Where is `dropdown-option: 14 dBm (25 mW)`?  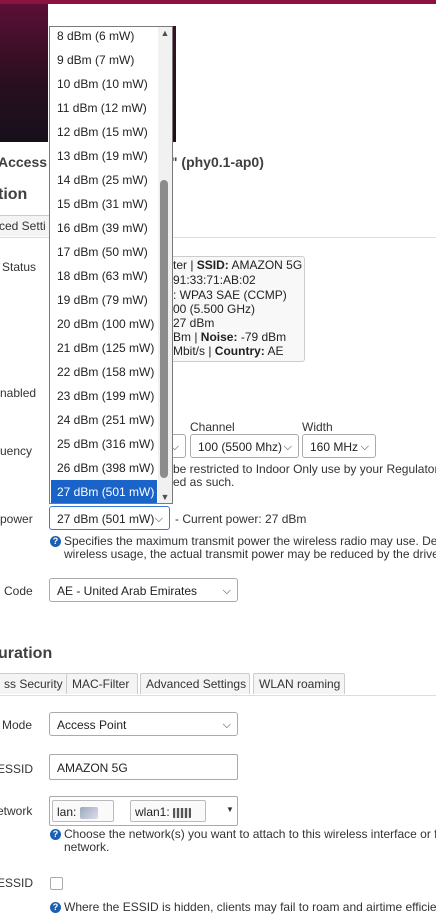
dropdown-option: 14 dBm (25 mW) is located at coordinates (104, 180).